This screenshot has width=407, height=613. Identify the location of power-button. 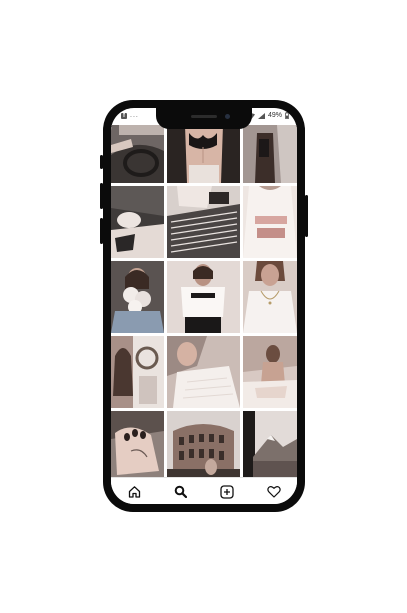
(306, 216).